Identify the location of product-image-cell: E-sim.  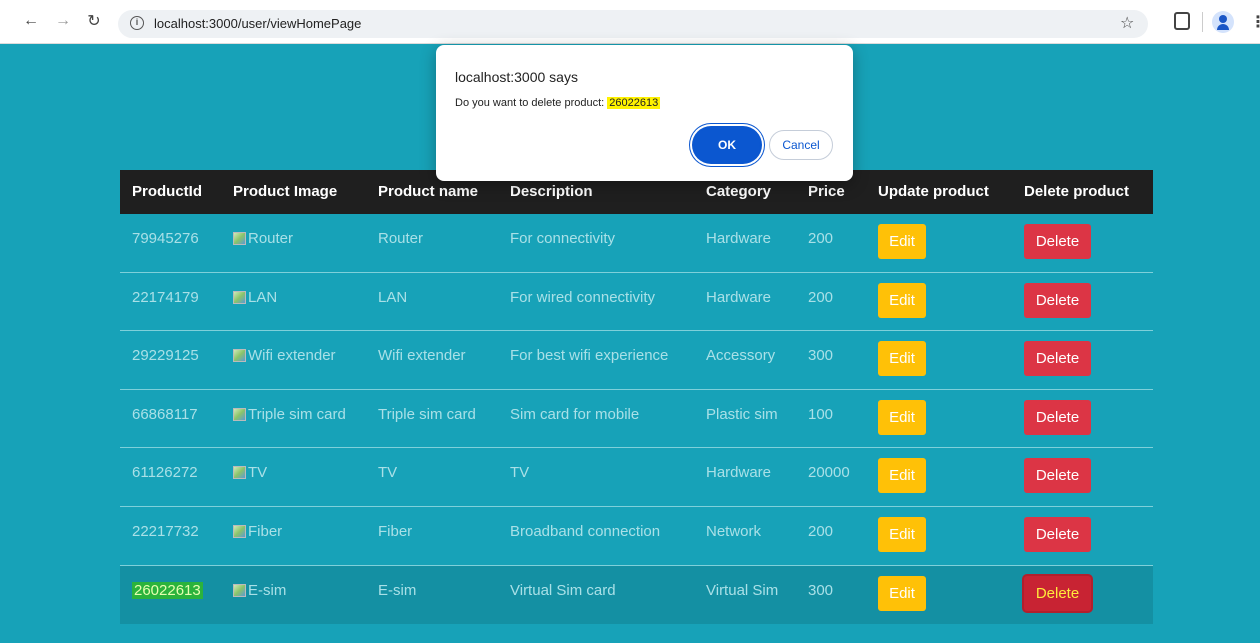
(259, 591).